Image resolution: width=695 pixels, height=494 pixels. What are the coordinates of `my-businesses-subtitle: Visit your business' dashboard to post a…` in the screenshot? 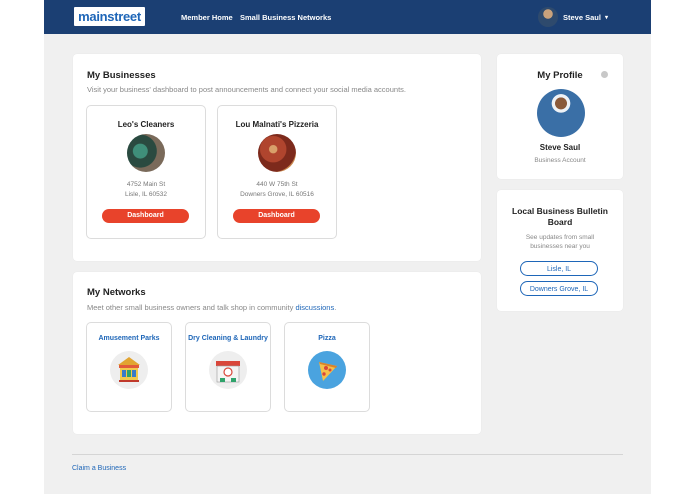 It's located at (246, 89).